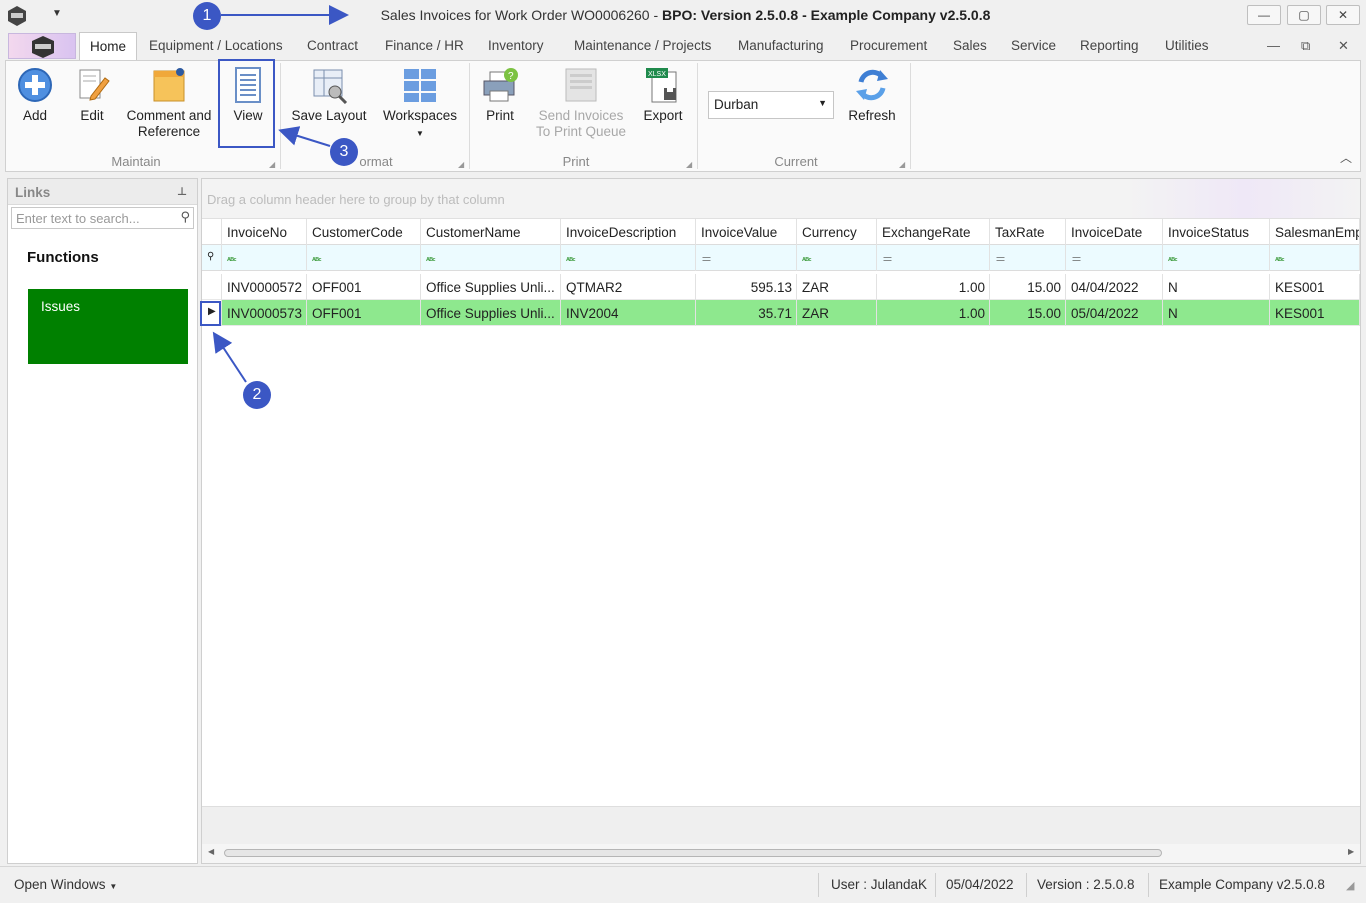 The height and width of the screenshot is (903, 1366). I want to click on mdi-minimize-button: —, so click(1273, 45).